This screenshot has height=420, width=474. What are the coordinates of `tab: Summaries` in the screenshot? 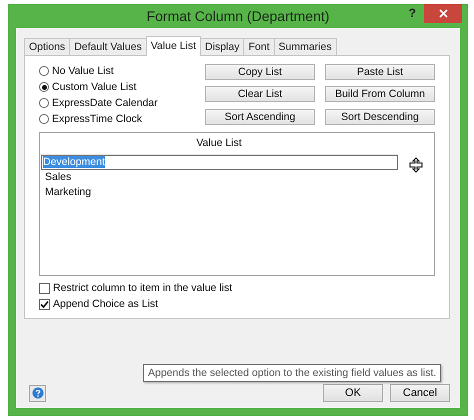 It's located at (305, 46).